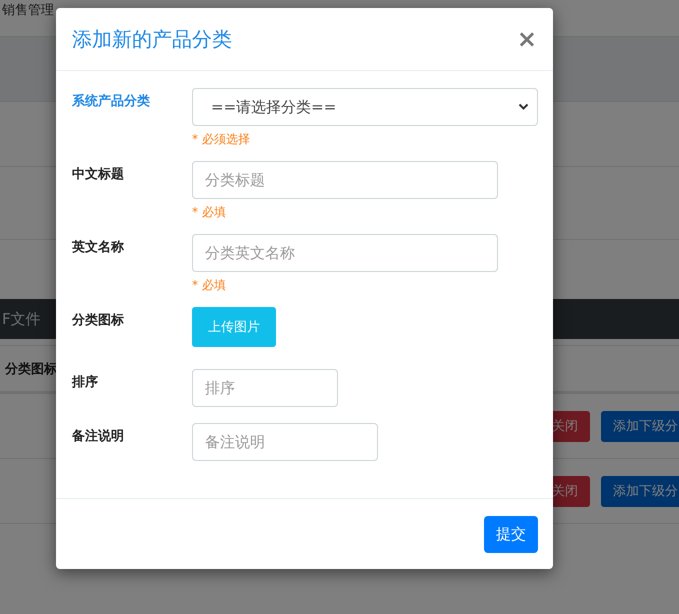 The width and height of the screenshot is (679, 614). What do you see at coordinates (98, 437) in the screenshot?
I see `field-label: 备注说明` at bounding box center [98, 437].